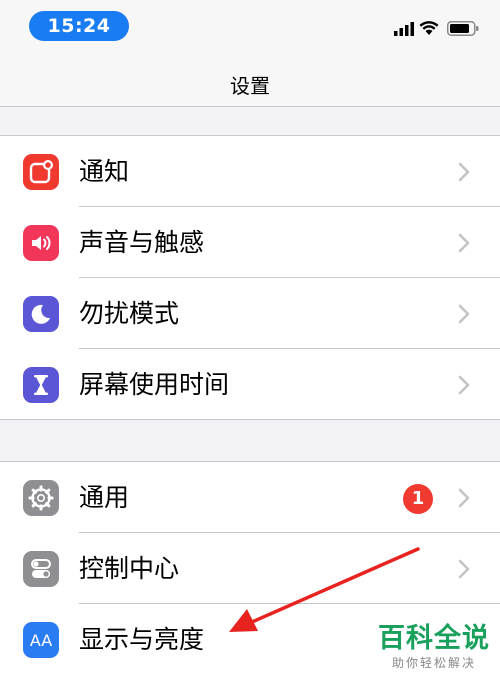  What do you see at coordinates (434, 638) in the screenshot?
I see `watermark-title: 百科全说` at bounding box center [434, 638].